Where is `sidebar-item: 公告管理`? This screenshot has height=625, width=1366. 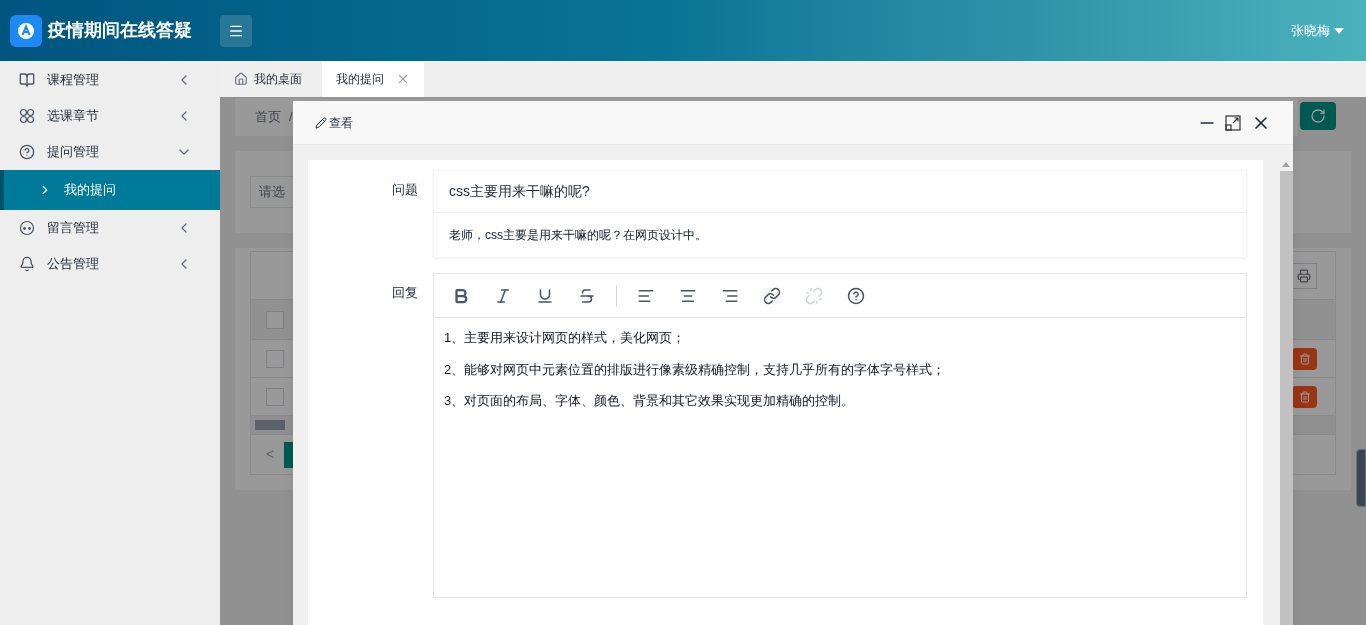
sidebar-item: 公告管理 is located at coordinates (110, 264).